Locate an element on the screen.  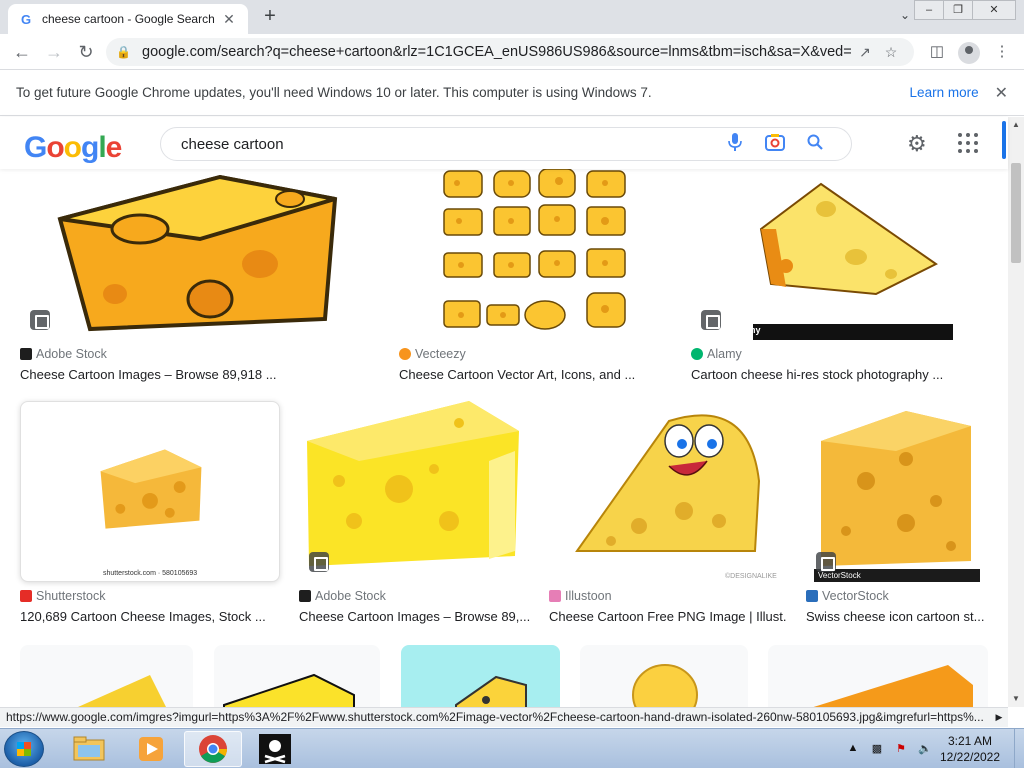
close-window-button: ✕ is located at coordinates (994, 10).